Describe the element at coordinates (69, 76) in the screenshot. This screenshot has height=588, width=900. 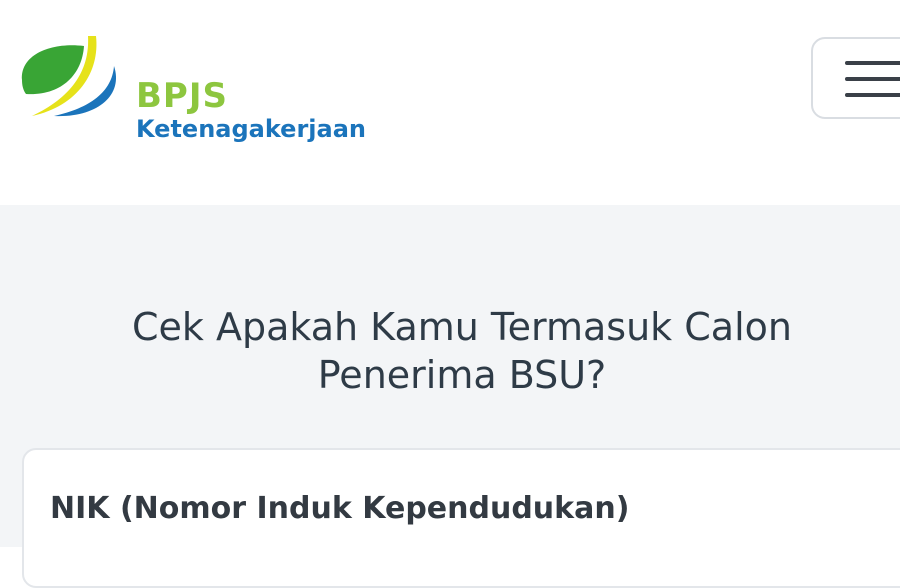
I see `bpjs-leaf-logo-icon` at that location.